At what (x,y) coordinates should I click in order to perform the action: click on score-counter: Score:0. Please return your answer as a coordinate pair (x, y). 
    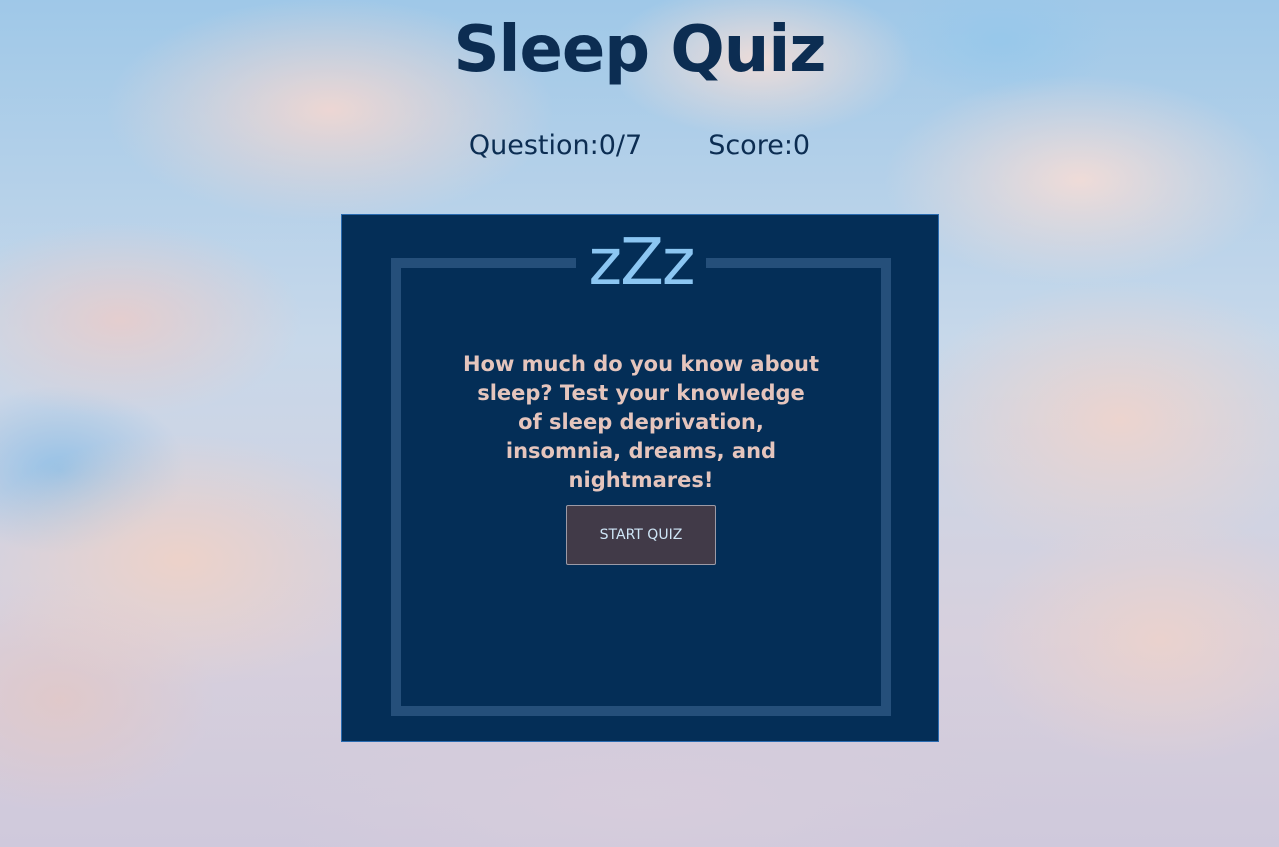
    Looking at the image, I should click on (759, 146).